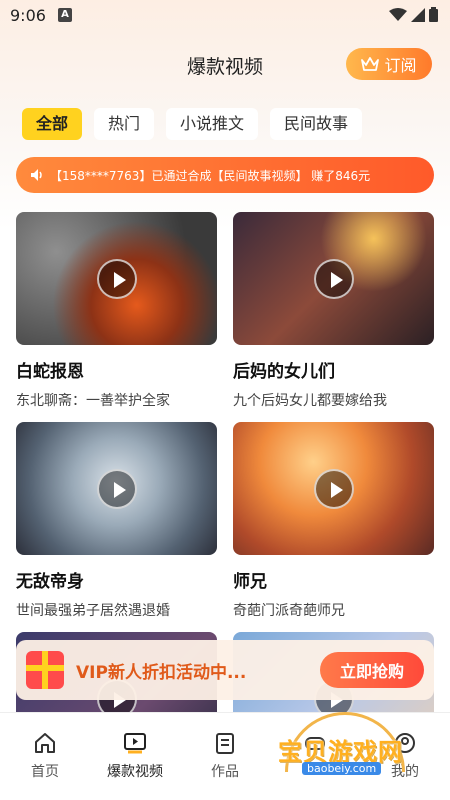 This screenshot has height=800, width=450. I want to click on subscribe-button: 订阅, so click(389, 64).